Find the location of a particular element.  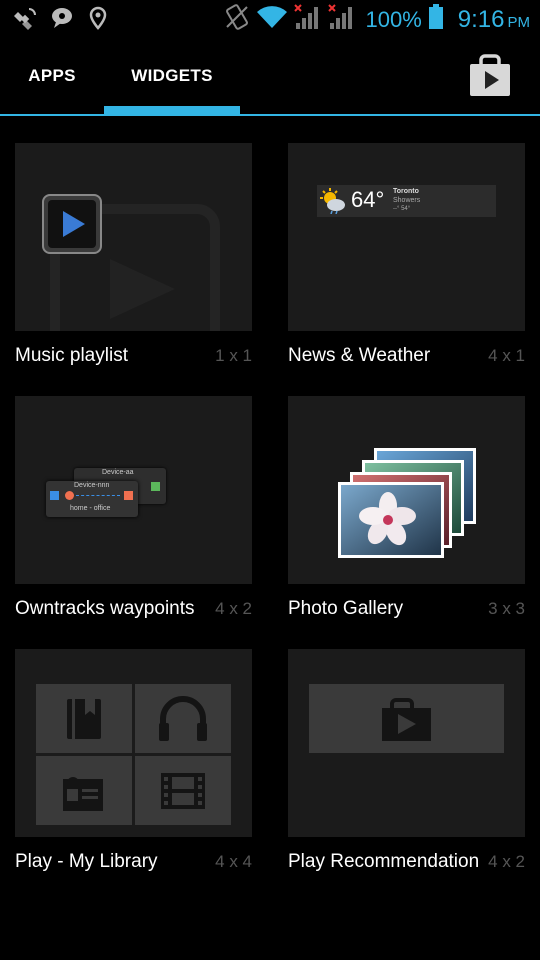

book-icon is located at coordinates (84, 719).